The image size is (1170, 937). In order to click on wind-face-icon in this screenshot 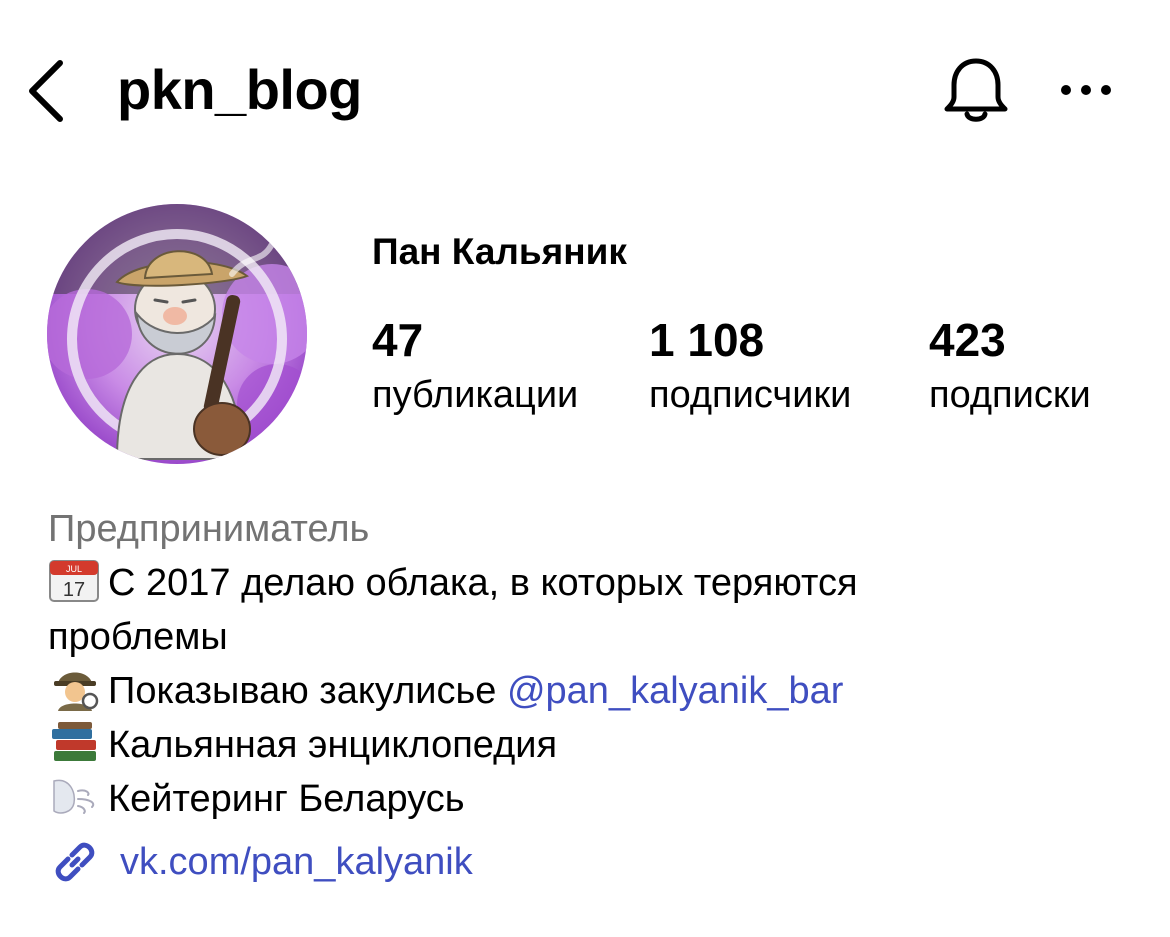, I will do `click(74, 796)`.